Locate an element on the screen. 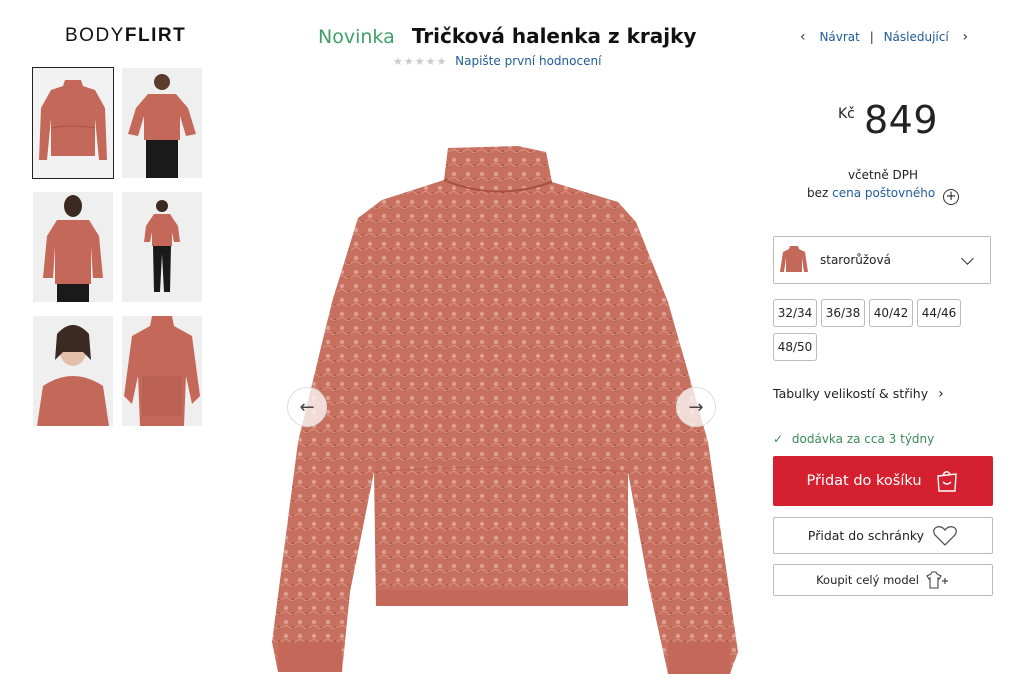 This screenshot has height=694, width=1020. write-review-link: Napište první hodnocení is located at coordinates (528, 61).